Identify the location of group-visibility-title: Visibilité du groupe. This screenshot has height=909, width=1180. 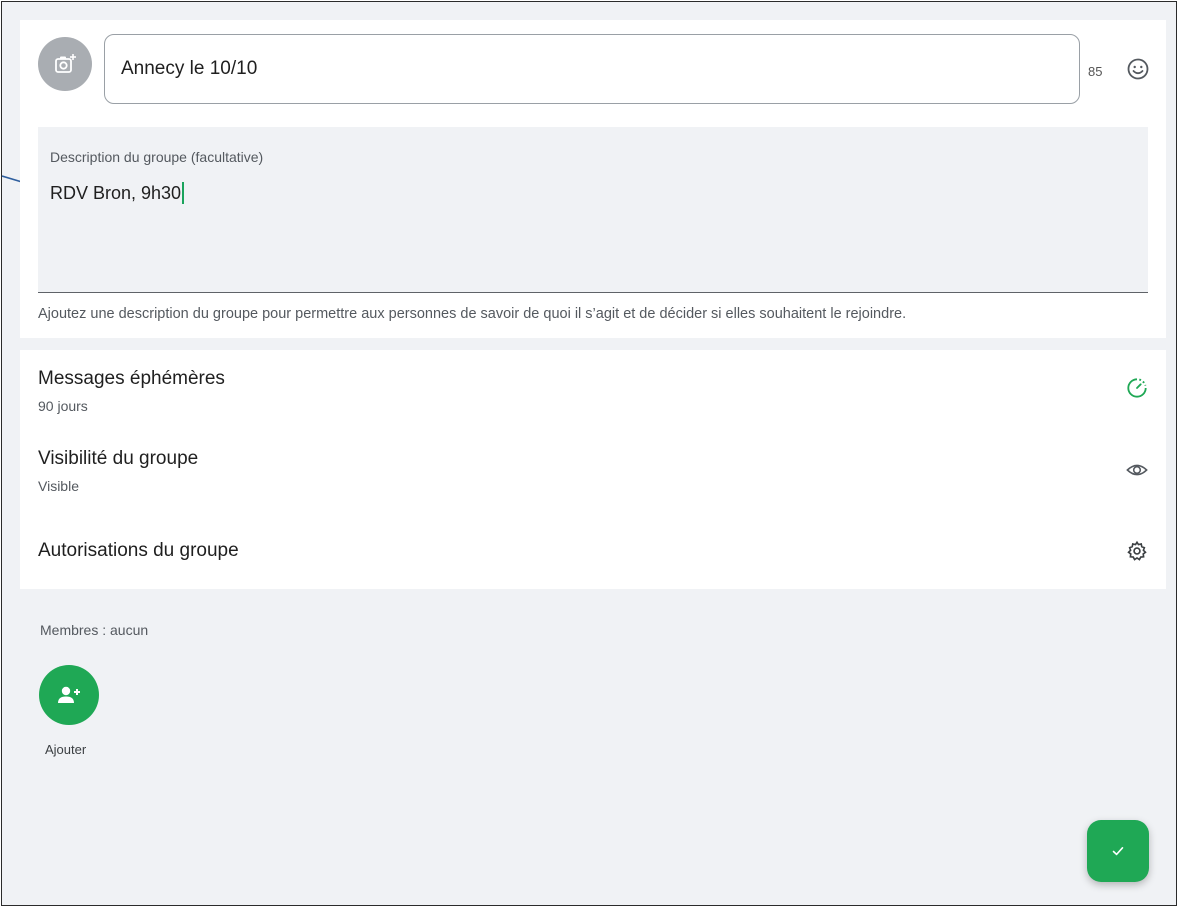
(118, 458).